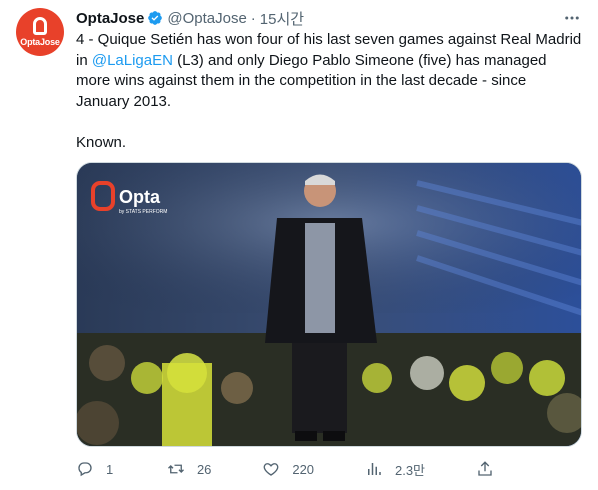 Image resolution: width=598 pixels, height=490 pixels. What do you see at coordinates (303, 469) in the screenshot?
I see `like-count: 220` at bounding box center [303, 469].